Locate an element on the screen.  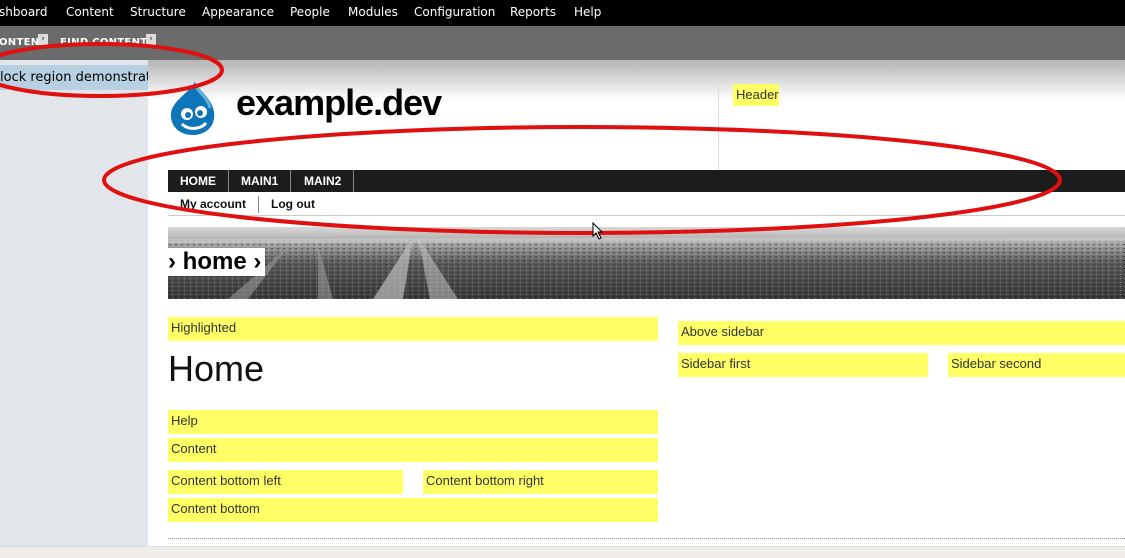
left-column is located at coordinates (74, 309).